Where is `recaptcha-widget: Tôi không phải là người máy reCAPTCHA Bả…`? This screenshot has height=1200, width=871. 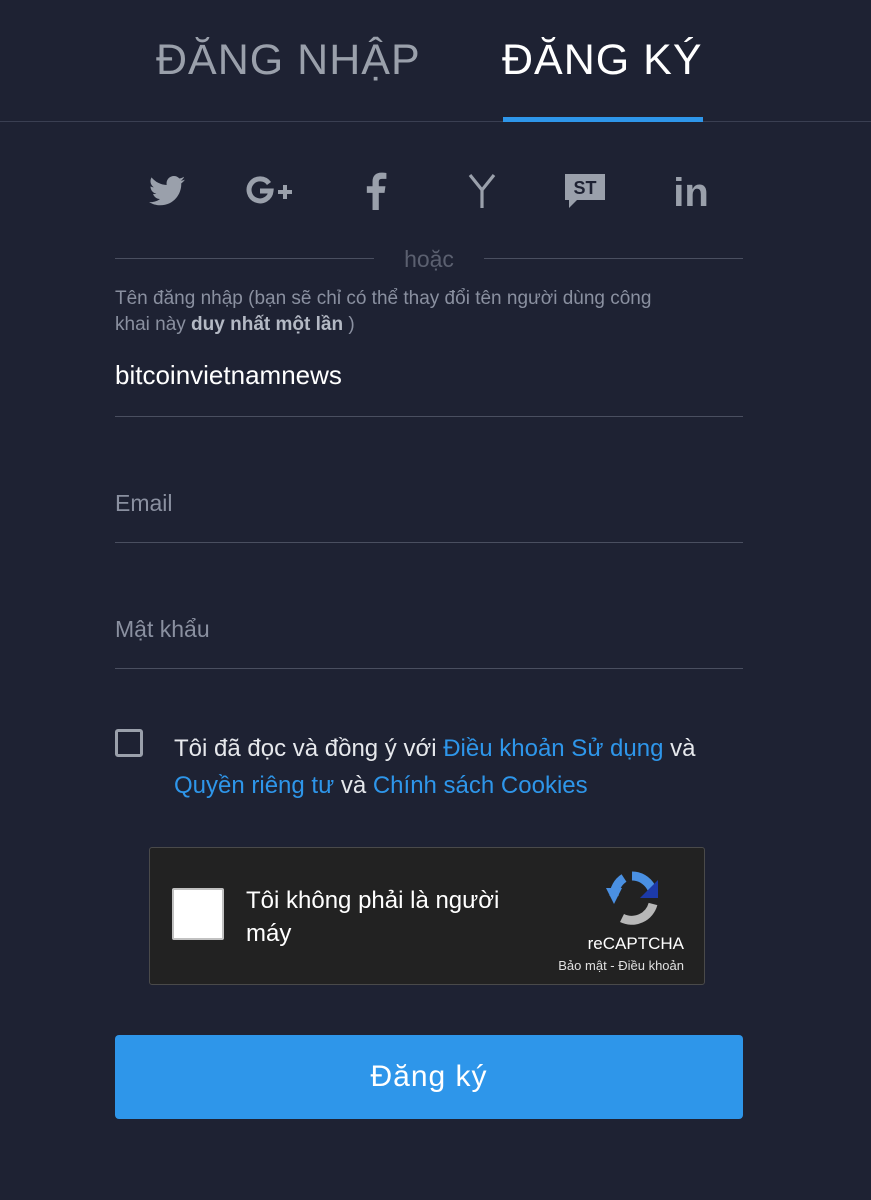 recaptcha-widget: Tôi không phải là người máy reCAPTCHA Bả… is located at coordinates (427, 916).